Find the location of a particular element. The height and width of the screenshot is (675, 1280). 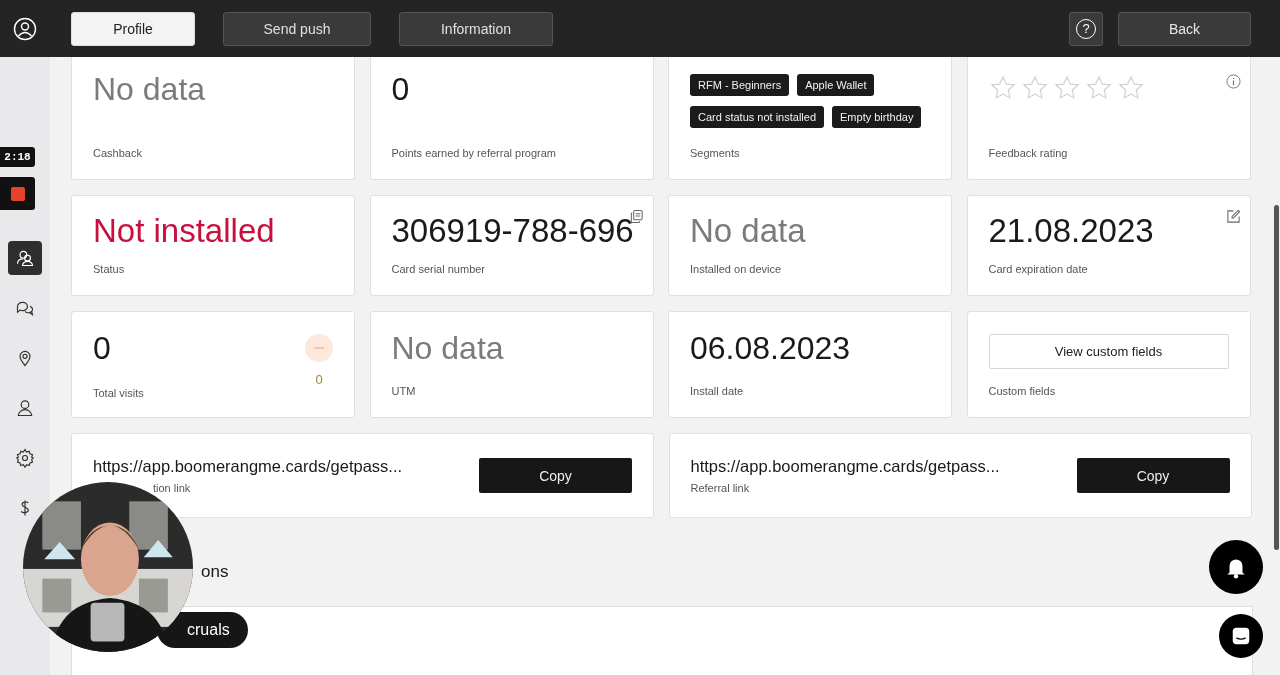

nav-tab: Information is located at coordinates (476, 28).